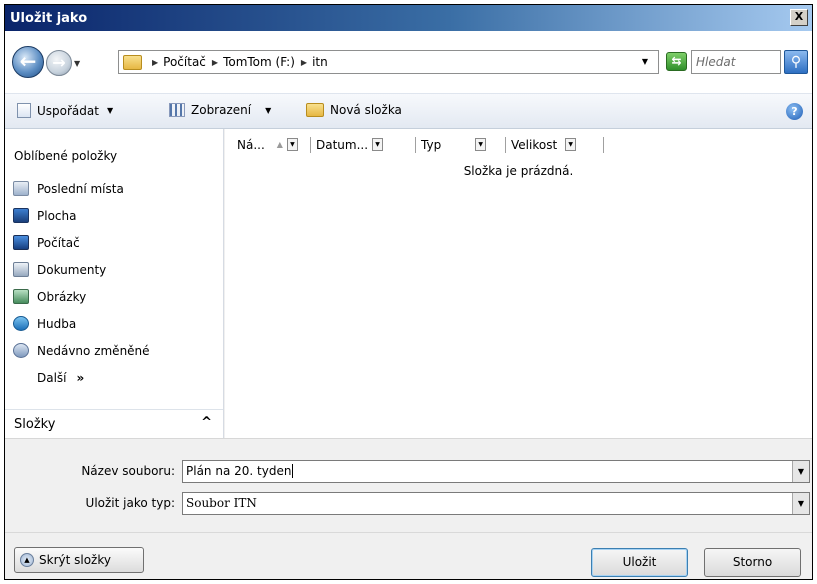 This screenshot has width=817, height=584. I want to click on folders-label: Složky, so click(35, 424).